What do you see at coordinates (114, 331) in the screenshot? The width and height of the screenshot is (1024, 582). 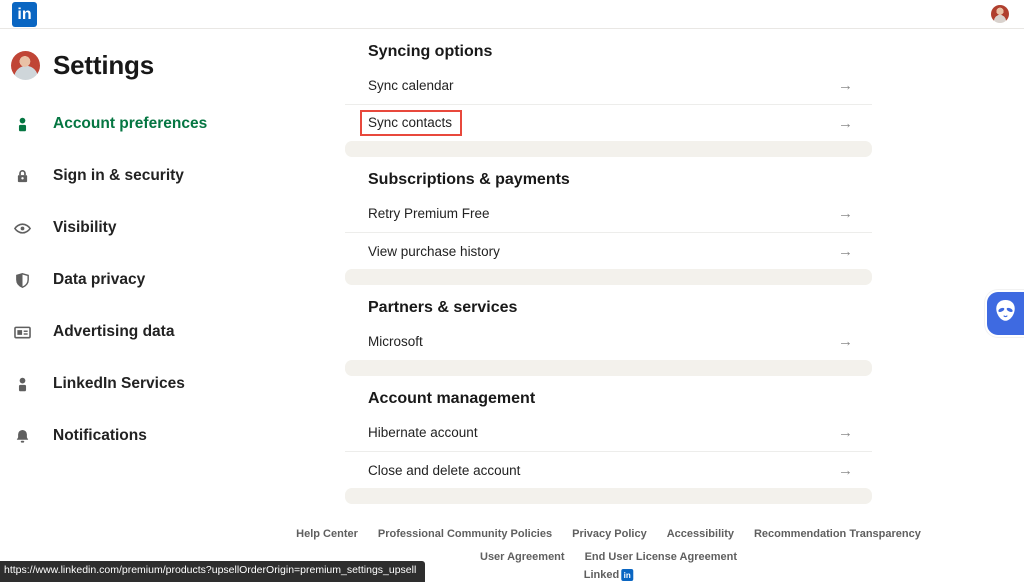 I see `sidebar-item-label: Advertising data` at bounding box center [114, 331].